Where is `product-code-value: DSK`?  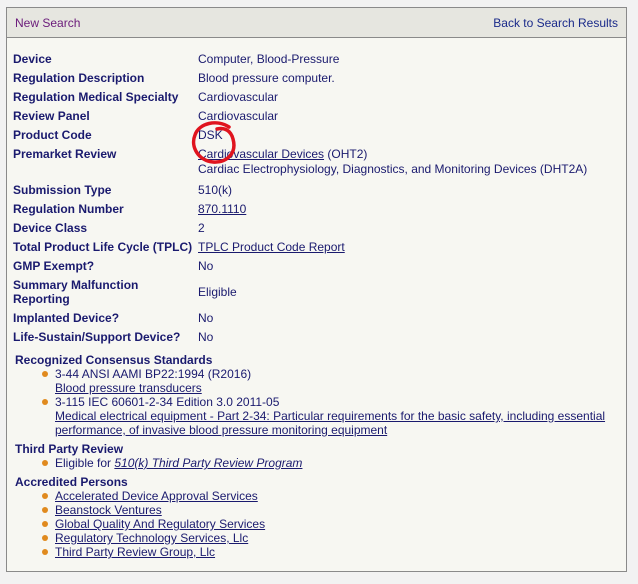 product-code-value: DSK is located at coordinates (210, 135).